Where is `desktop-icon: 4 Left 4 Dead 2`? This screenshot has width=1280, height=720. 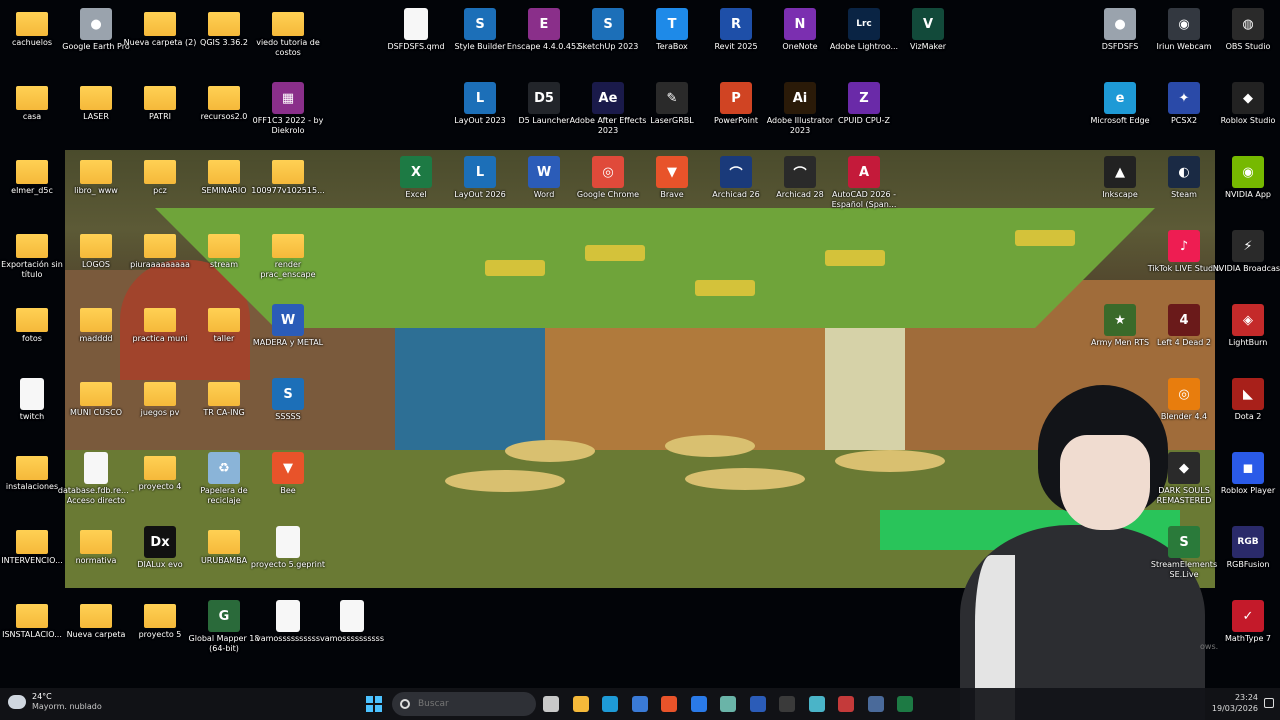 desktop-icon: 4 Left 4 Dead 2 is located at coordinates (1184, 334).